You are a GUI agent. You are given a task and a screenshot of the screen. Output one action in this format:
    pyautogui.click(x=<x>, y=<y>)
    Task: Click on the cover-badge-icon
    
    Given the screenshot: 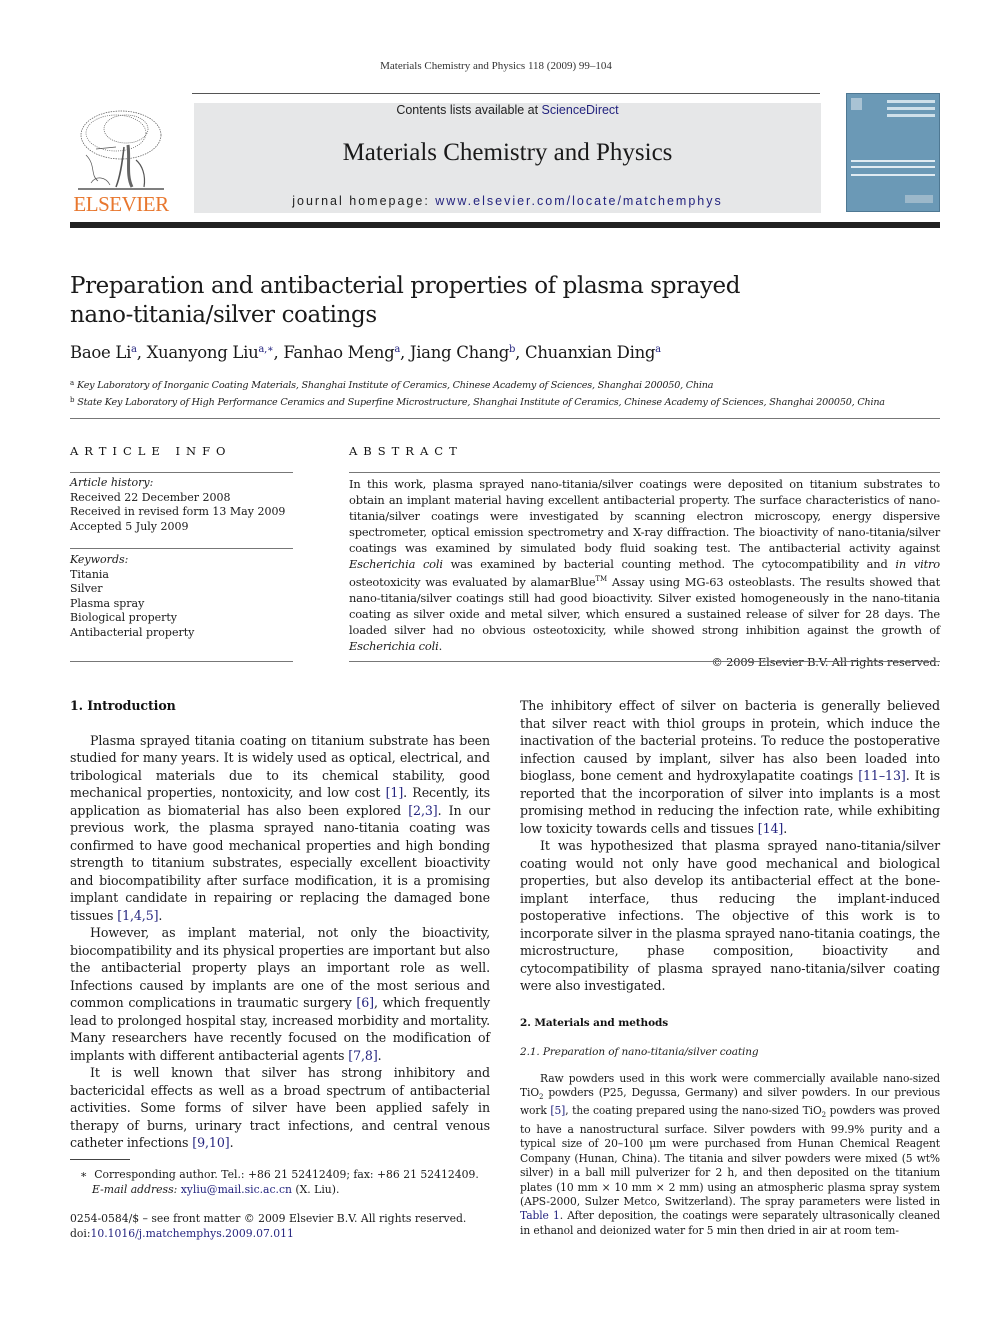 What is the action you would take?
    pyautogui.click(x=856, y=104)
    